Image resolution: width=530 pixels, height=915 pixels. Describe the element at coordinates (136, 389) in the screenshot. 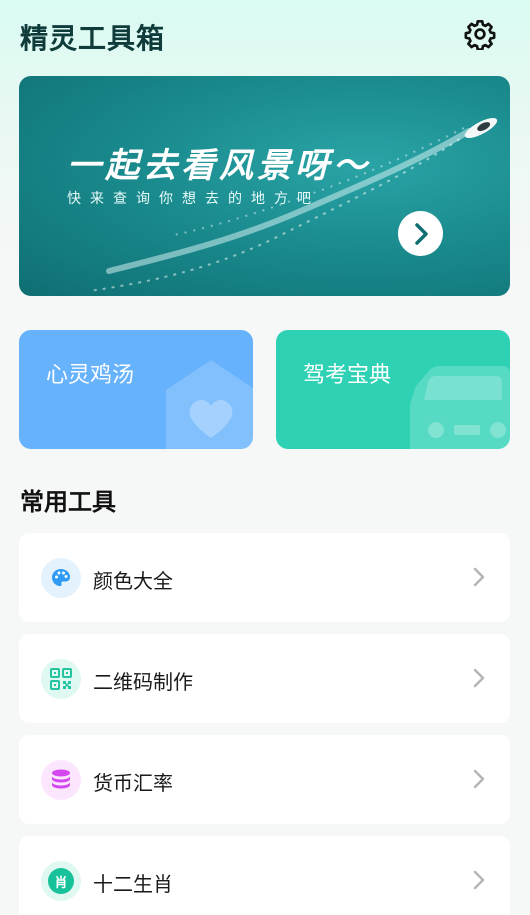

I see `inspiration-card: 心灵鸡汤` at that location.